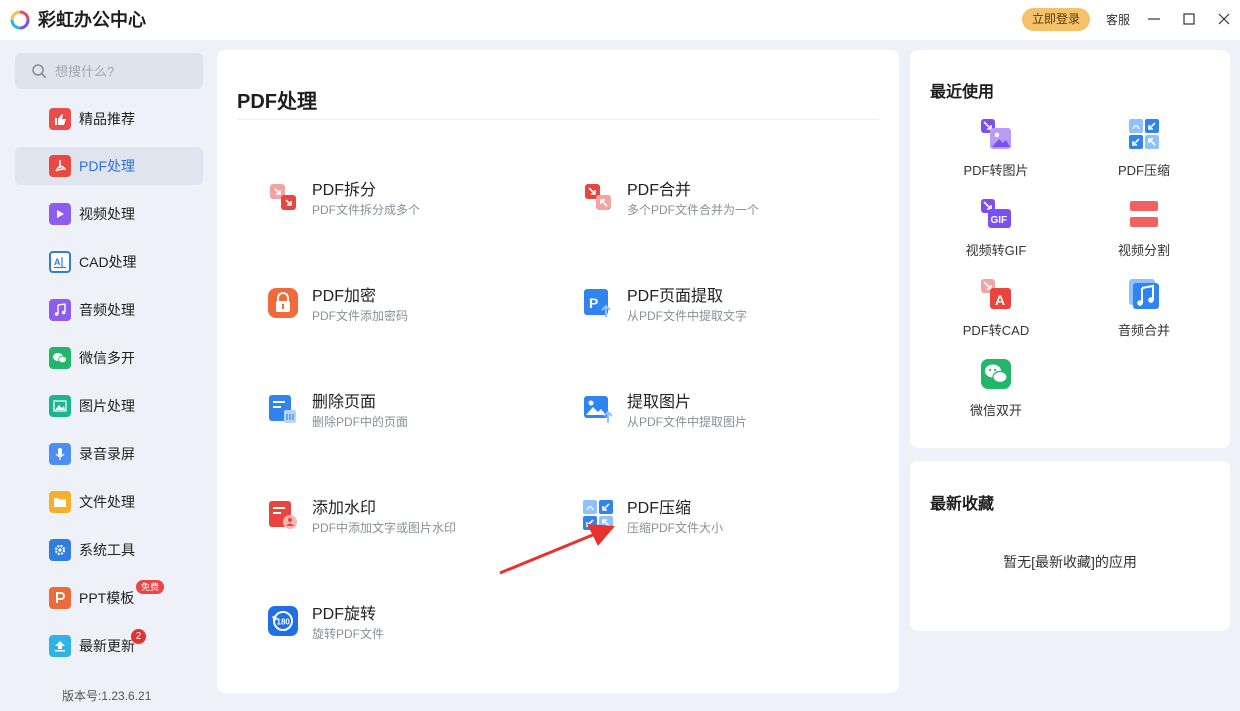 The height and width of the screenshot is (711, 1240). What do you see at coordinates (659, 190) in the screenshot?
I see `tool-name: PDF合并` at bounding box center [659, 190].